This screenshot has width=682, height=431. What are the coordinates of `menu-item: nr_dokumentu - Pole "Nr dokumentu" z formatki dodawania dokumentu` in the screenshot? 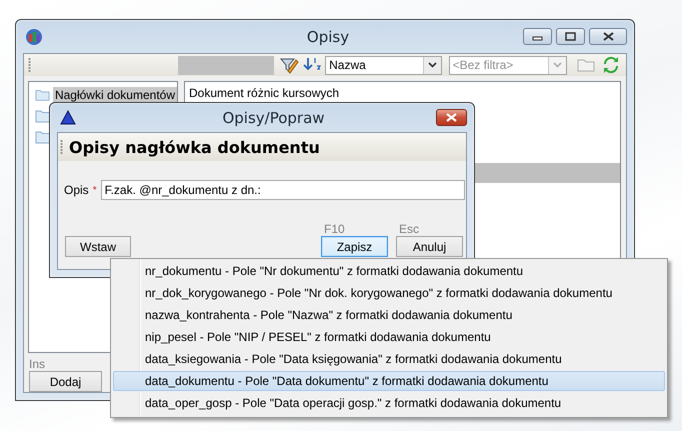 It's located at (389, 271).